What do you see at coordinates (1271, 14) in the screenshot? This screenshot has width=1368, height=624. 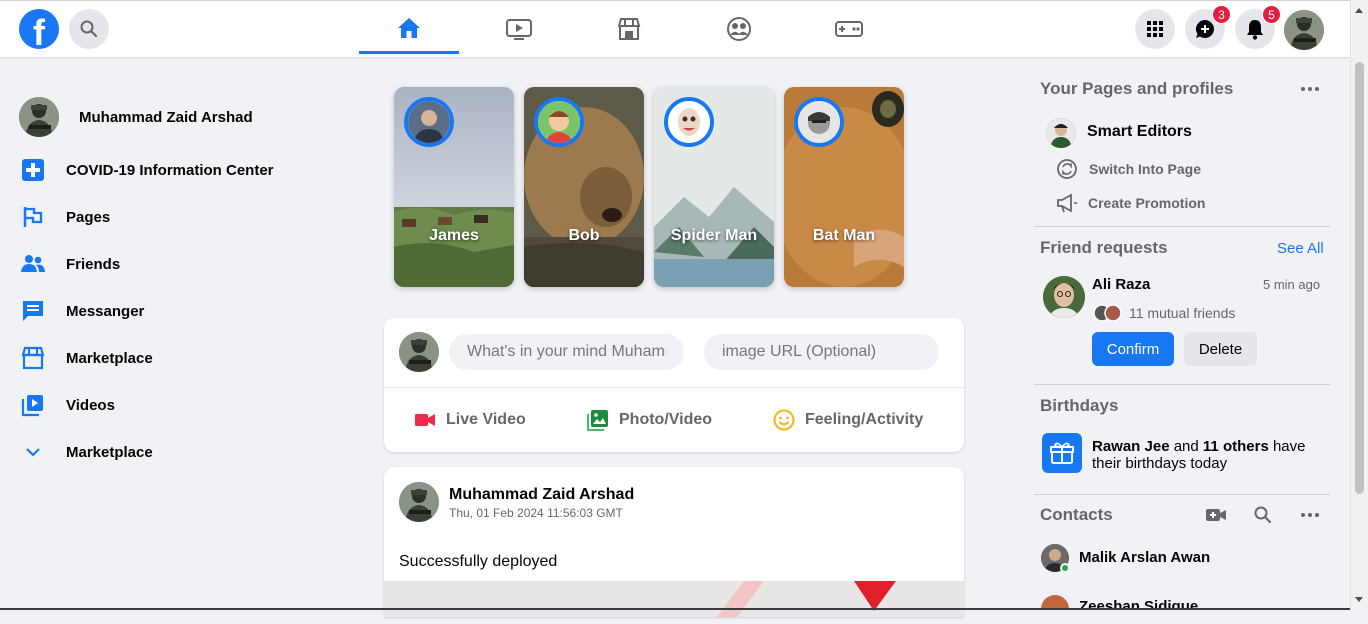 I see `notifications-badge: 5` at bounding box center [1271, 14].